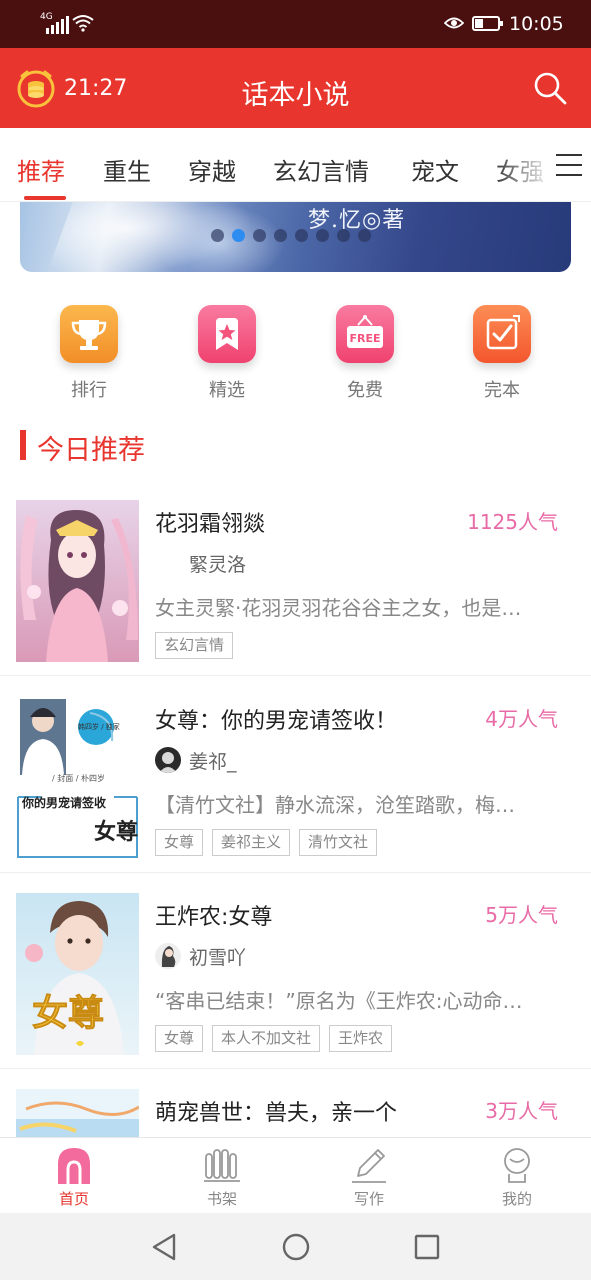  Describe the element at coordinates (218, 564) in the screenshot. I see `author-name: 緊灵洛` at that location.